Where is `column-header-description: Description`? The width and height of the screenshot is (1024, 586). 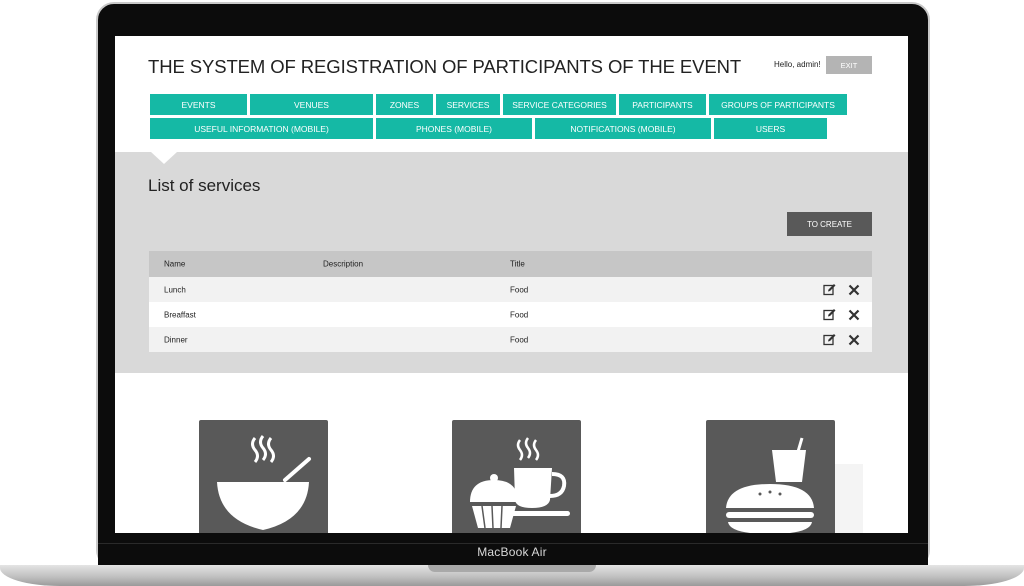 column-header-description: Description is located at coordinates (343, 264).